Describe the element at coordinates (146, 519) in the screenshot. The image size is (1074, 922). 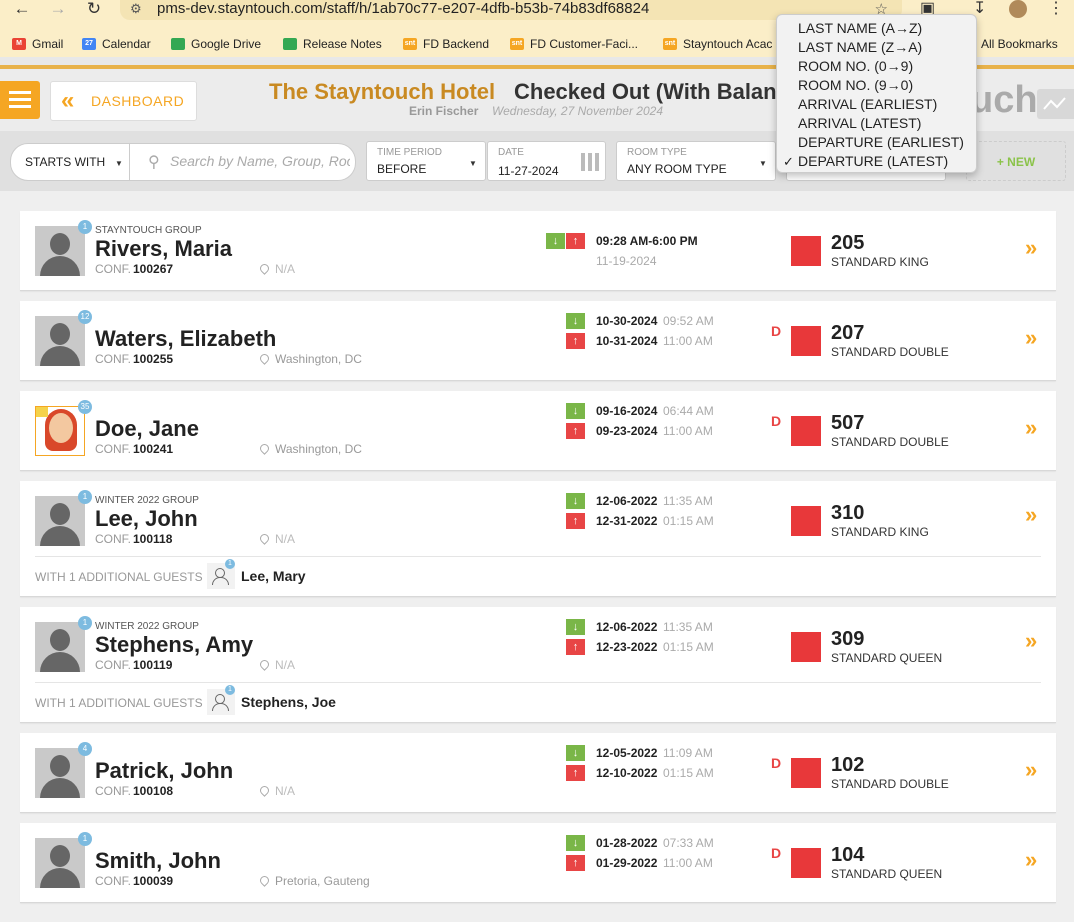
I see `guest-name: Lee, John` at that location.